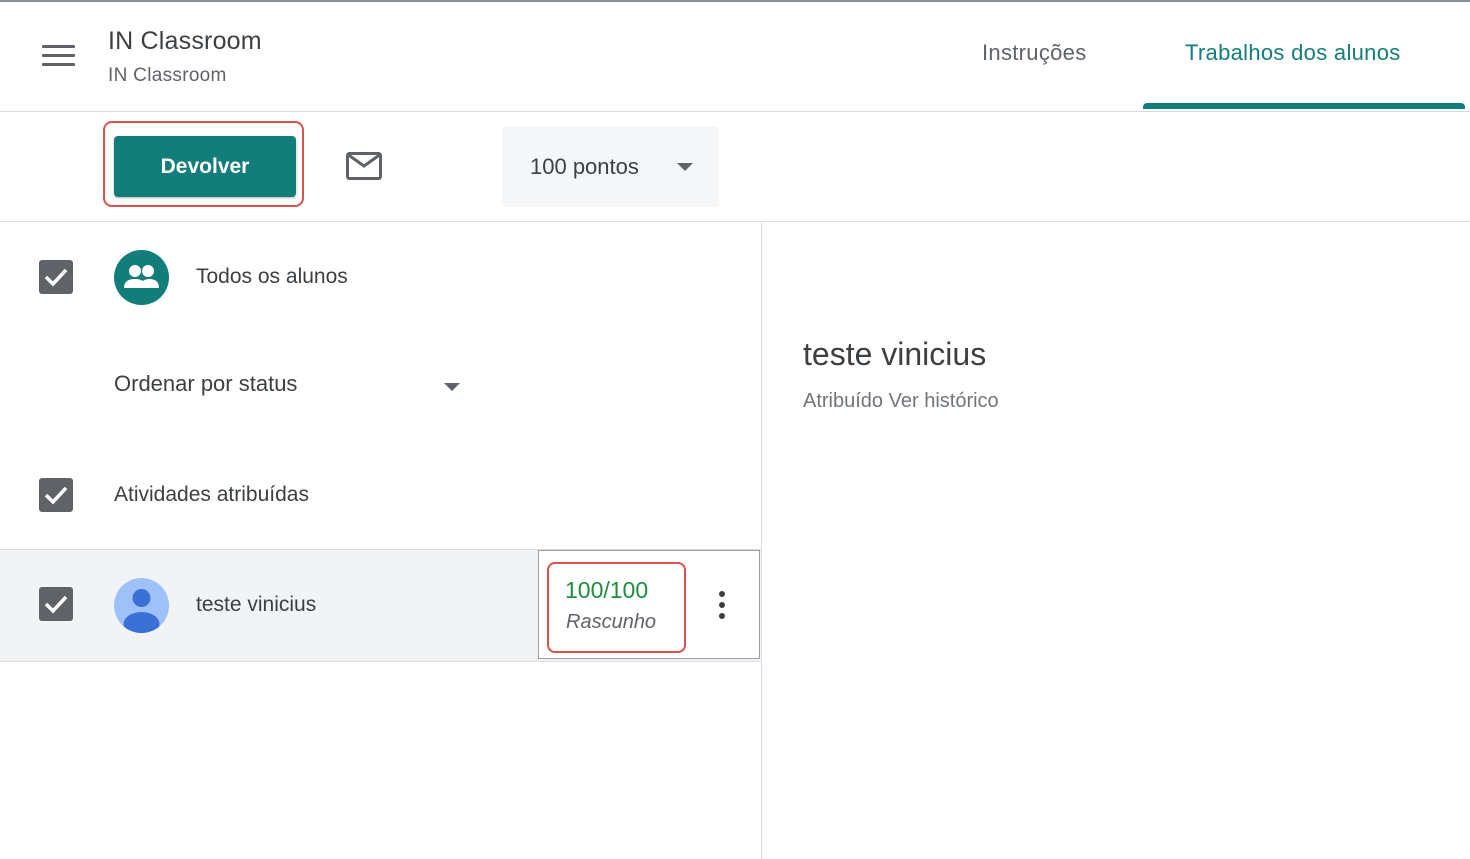  I want to click on student-checkbox, so click(56, 604).